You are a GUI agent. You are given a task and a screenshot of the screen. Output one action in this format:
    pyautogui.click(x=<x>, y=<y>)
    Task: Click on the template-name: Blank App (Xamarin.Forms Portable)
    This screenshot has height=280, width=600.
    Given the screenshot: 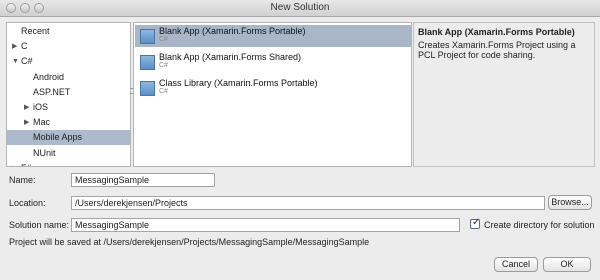 What is the action you would take?
    pyautogui.click(x=232, y=31)
    